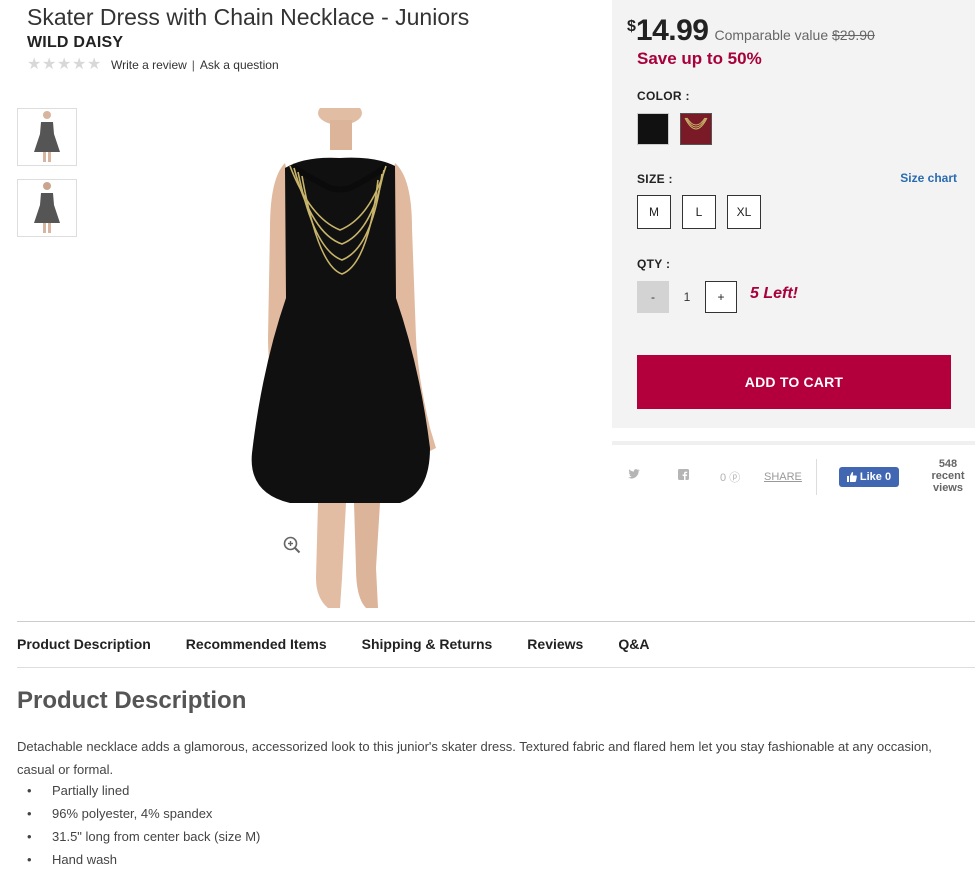 The image size is (975, 880). What do you see at coordinates (851, 477) in the screenshot?
I see `thumbs-up-icon` at bounding box center [851, 477].